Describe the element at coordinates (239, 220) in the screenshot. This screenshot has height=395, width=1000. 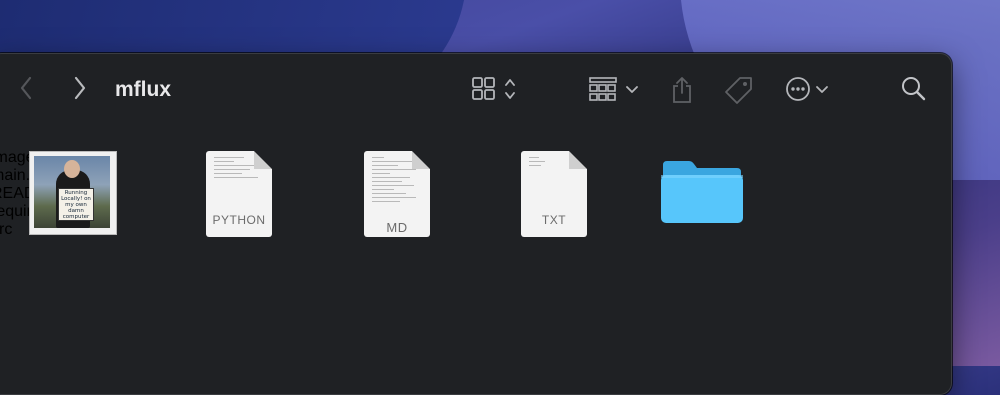
I see `doc-type-label: PYTHON` at that location.